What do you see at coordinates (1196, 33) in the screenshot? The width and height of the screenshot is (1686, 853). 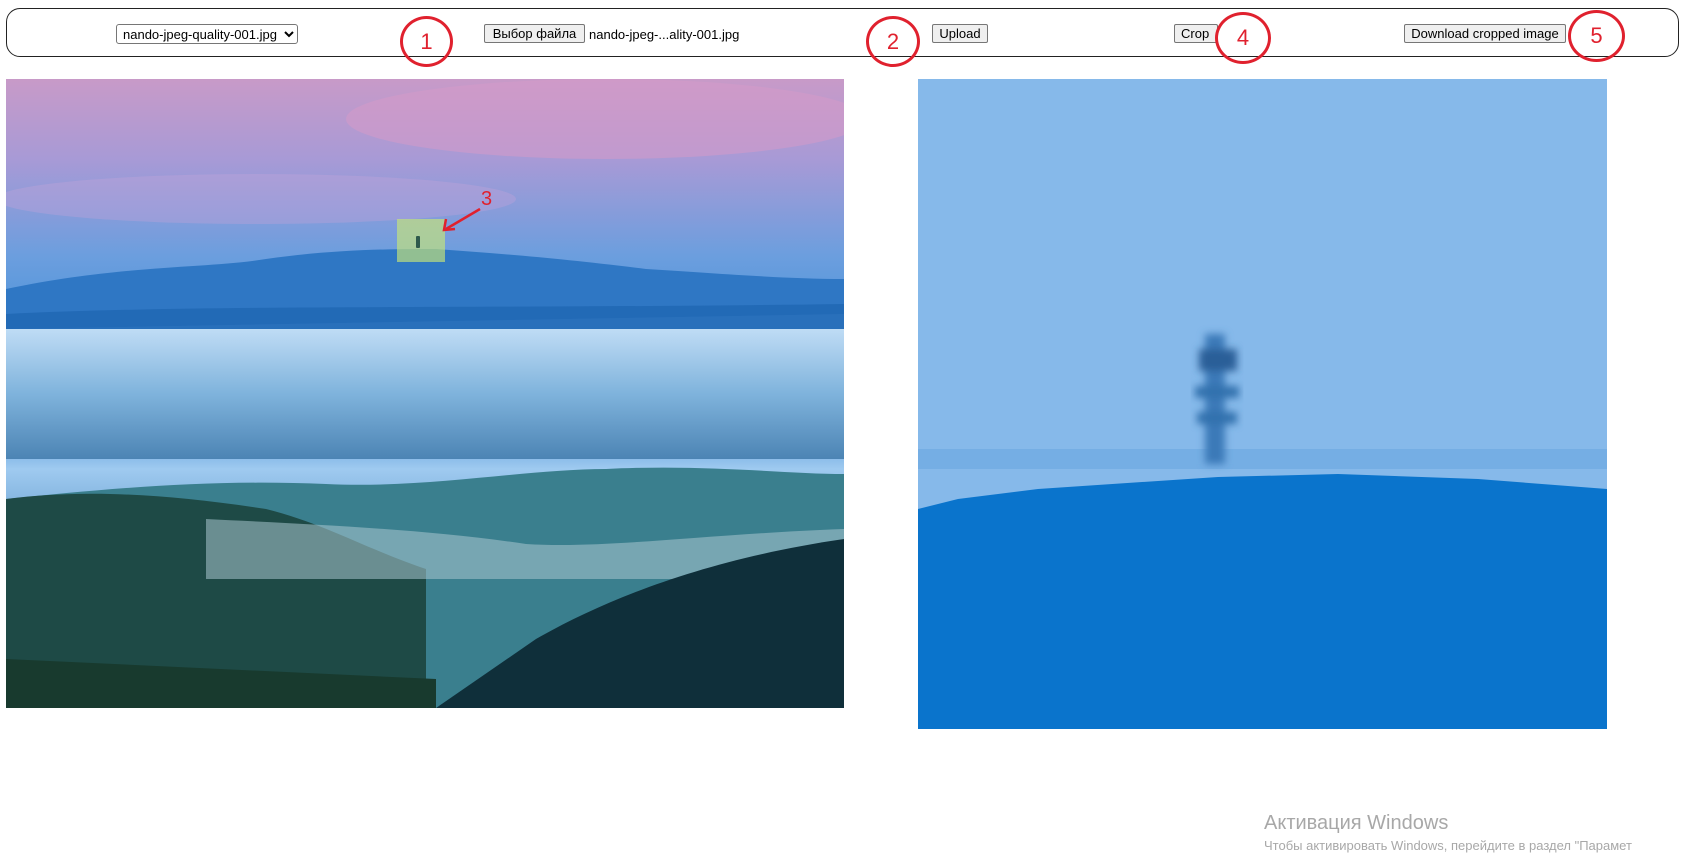 I see `crop-button: Crop` at bounding box center [1196, 33].